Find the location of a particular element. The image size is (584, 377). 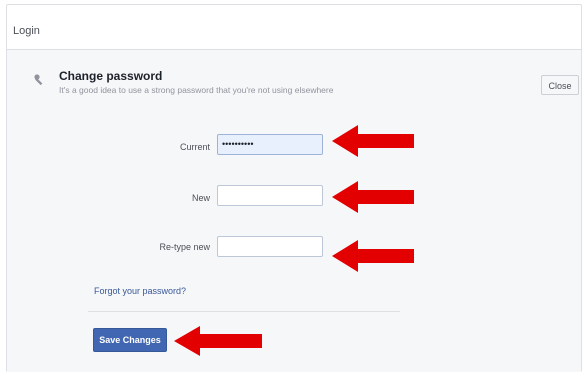

current-password-input: •••••••••• is located at coordinates (270, 144).